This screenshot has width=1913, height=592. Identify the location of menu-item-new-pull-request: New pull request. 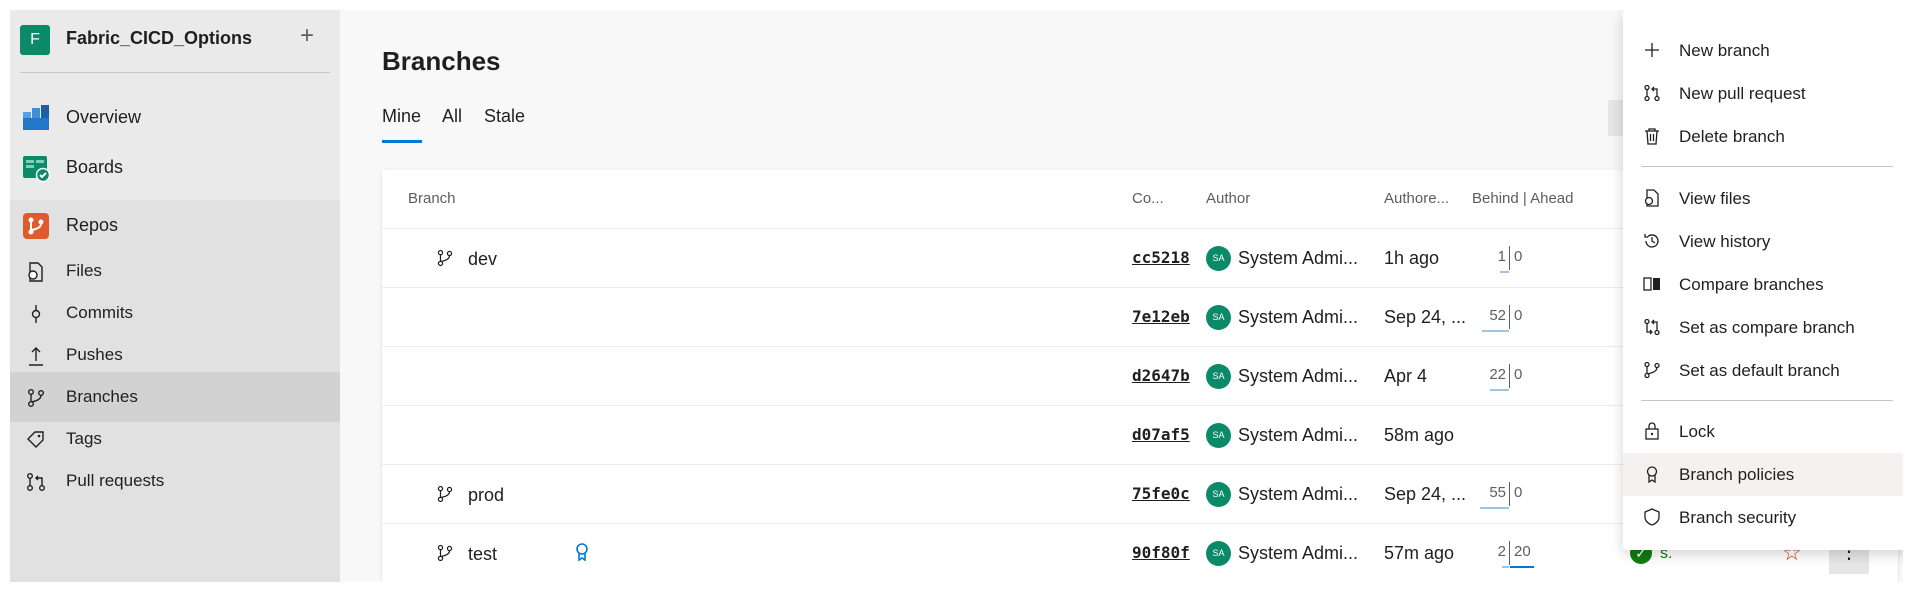
(1763, 93).